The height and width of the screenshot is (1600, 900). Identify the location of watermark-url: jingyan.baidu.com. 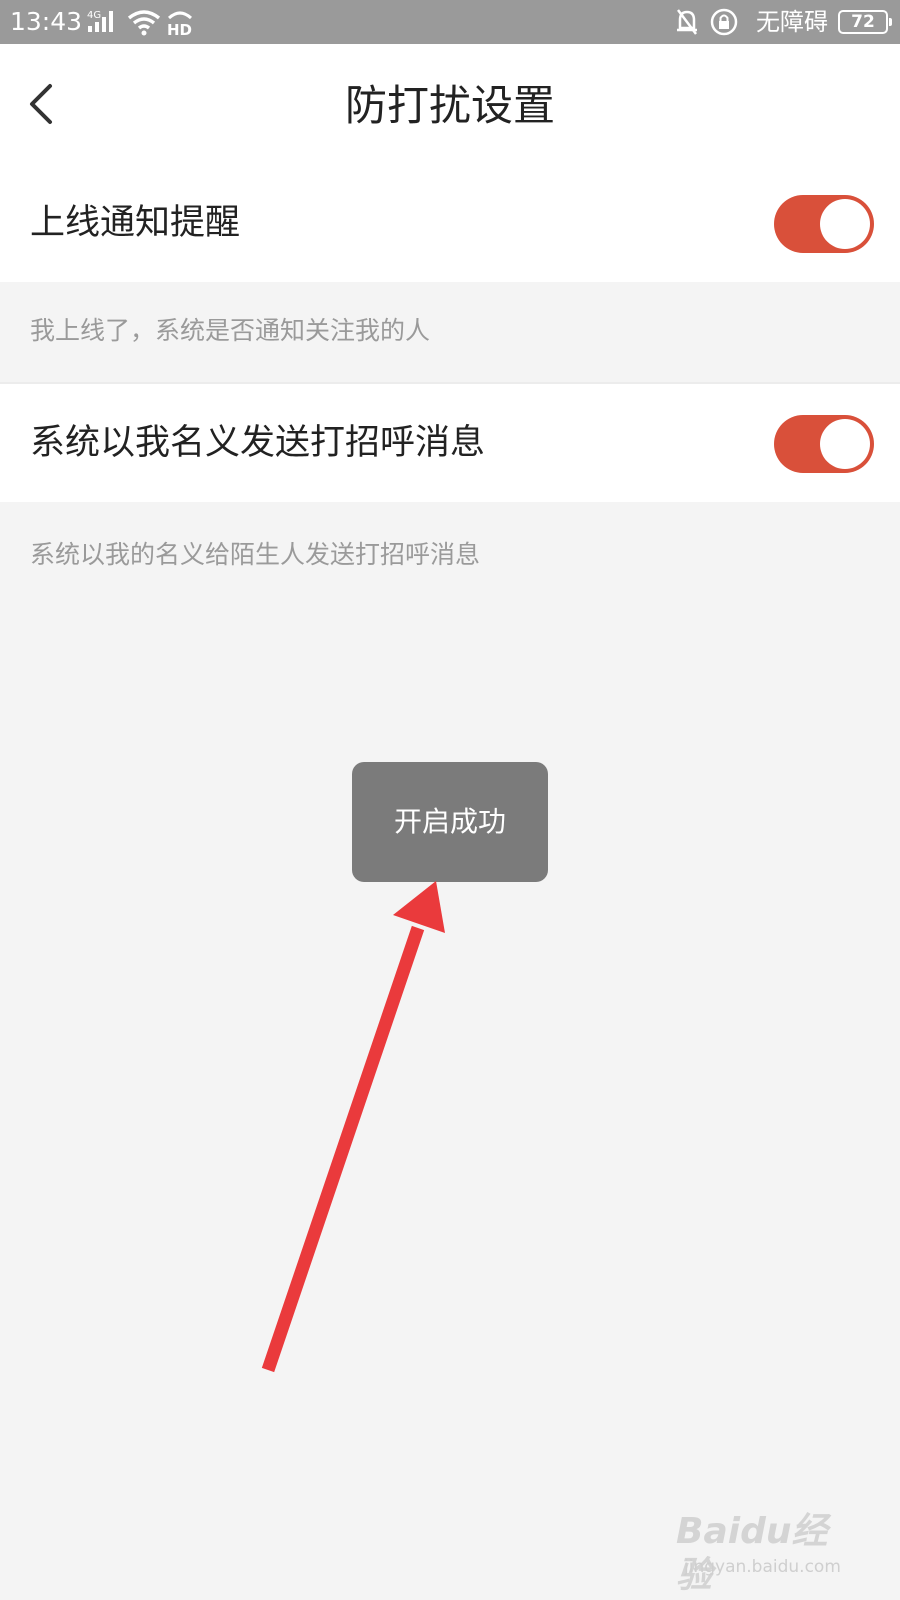
(762, 1567).